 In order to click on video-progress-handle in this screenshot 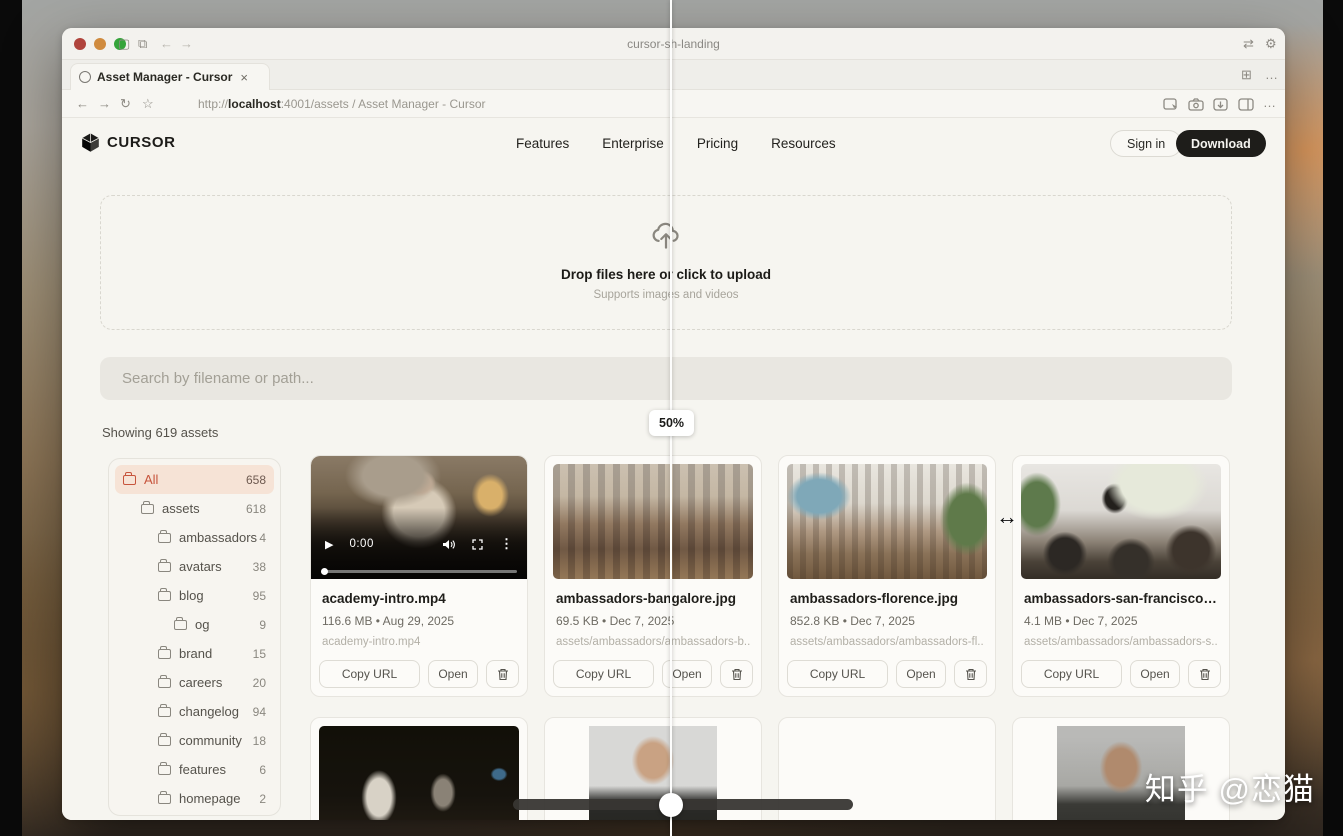, I will do `click(324, 571)`.